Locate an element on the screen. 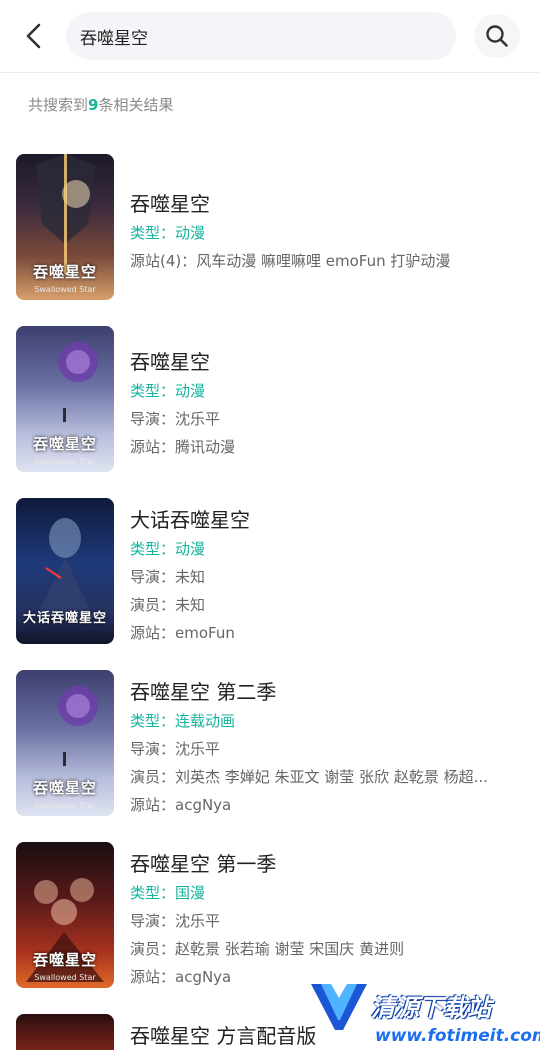 This screenshot has height=1050, width=540. result-title: 吞噬星空 第一季 is located at coordinates (203, 862).